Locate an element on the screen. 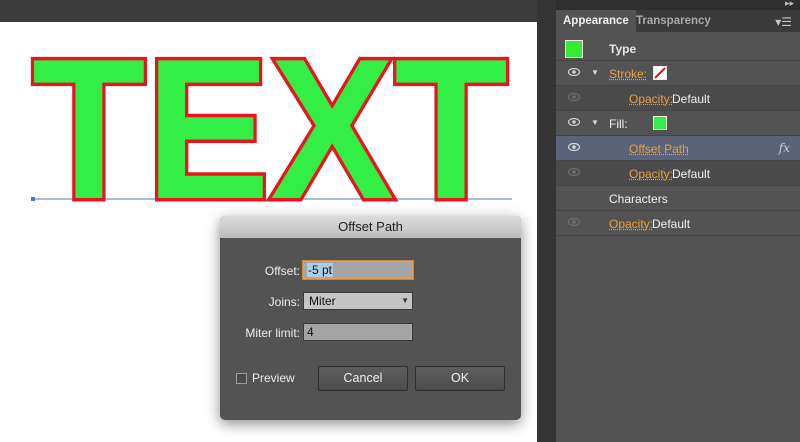  offset-path-effect-link: Offset Path is located at coordinates (659, 149).